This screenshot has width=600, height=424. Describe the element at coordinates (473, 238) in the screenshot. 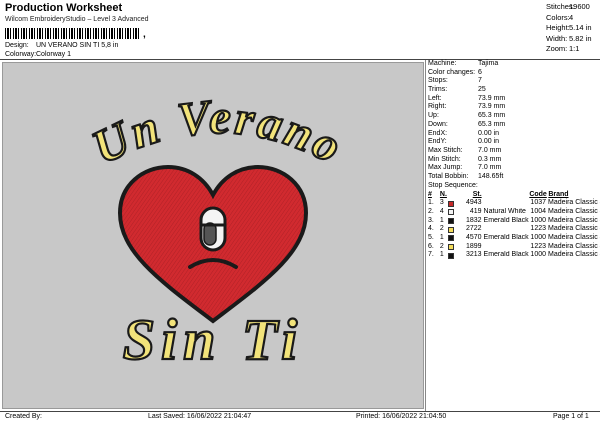

I see `seq-stitches: 4570` at that location.